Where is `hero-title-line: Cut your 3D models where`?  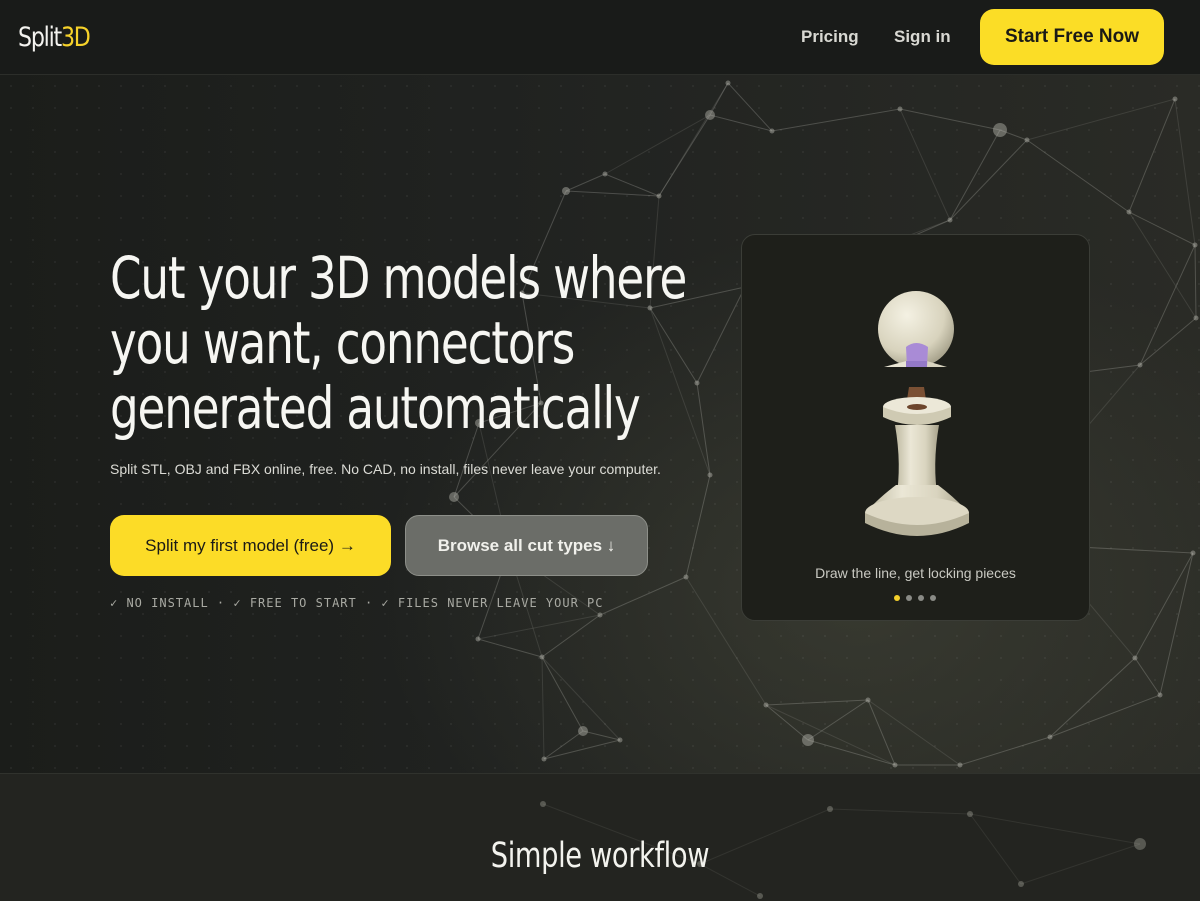
hero-title-line: Cut your 3D models where is located at coordinates (398, 278).